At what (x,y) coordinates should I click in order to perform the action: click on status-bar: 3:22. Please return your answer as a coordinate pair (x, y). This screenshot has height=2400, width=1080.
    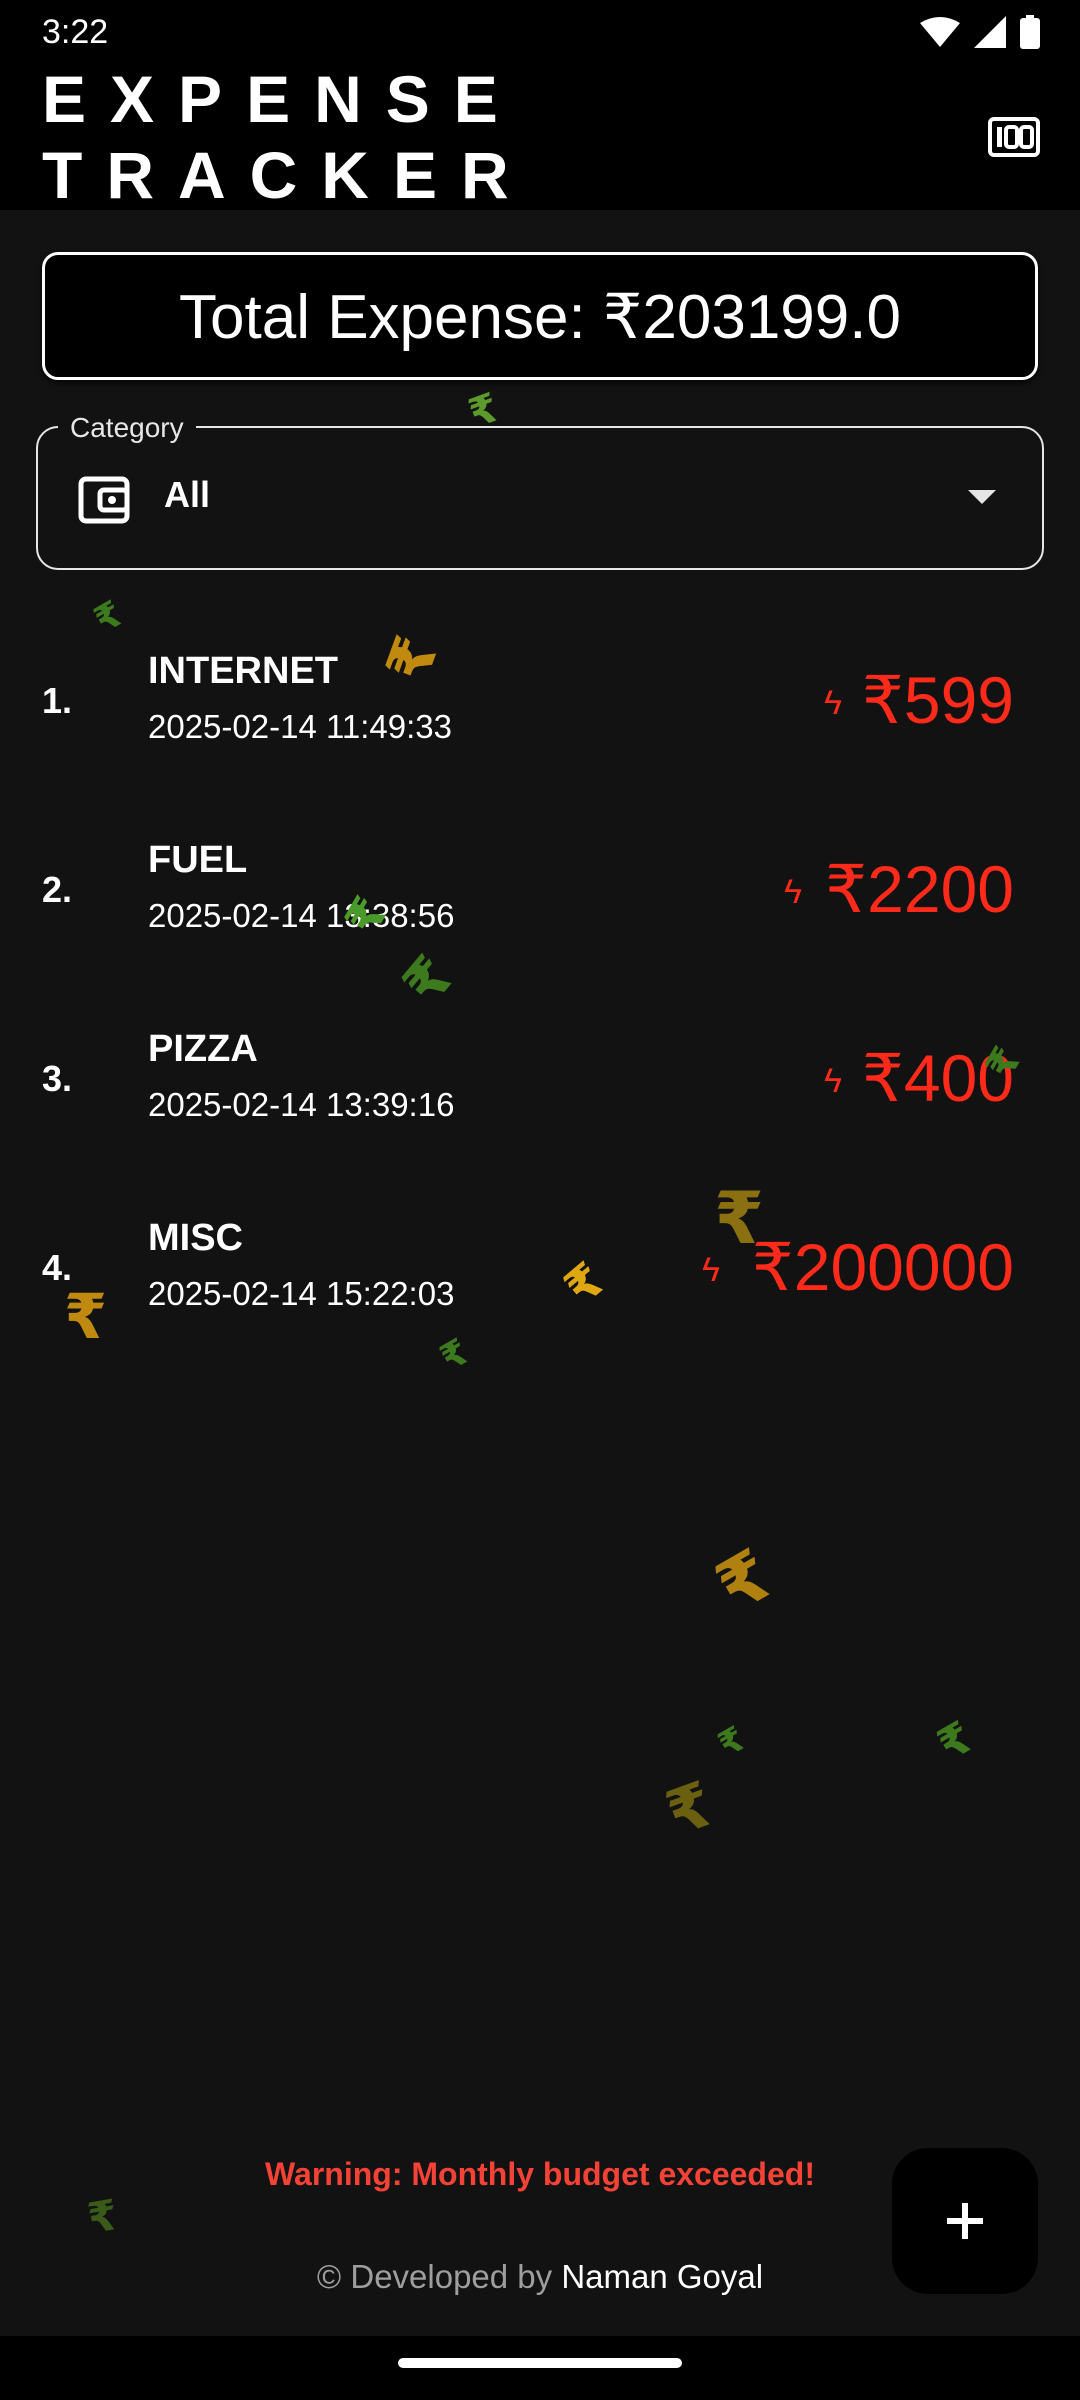
    Looking at the image, I should click on (540, 32).